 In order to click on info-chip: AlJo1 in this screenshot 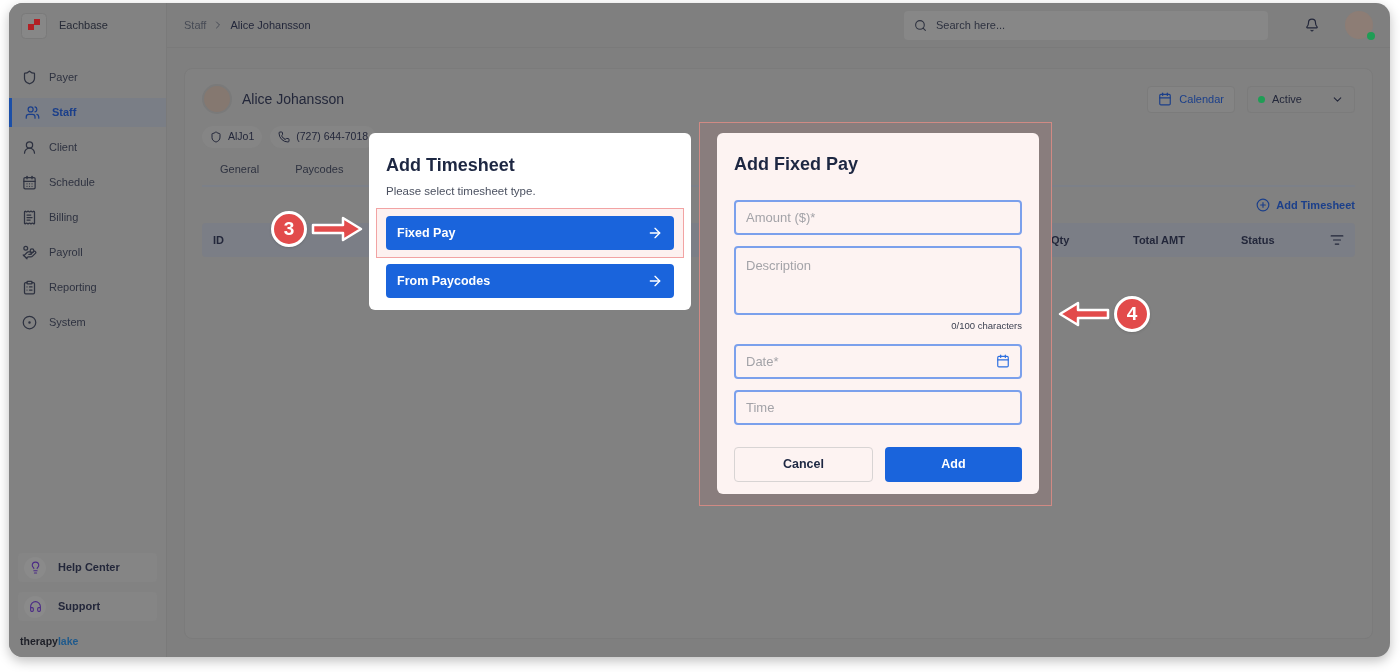, I will do `click(232, 137)`.